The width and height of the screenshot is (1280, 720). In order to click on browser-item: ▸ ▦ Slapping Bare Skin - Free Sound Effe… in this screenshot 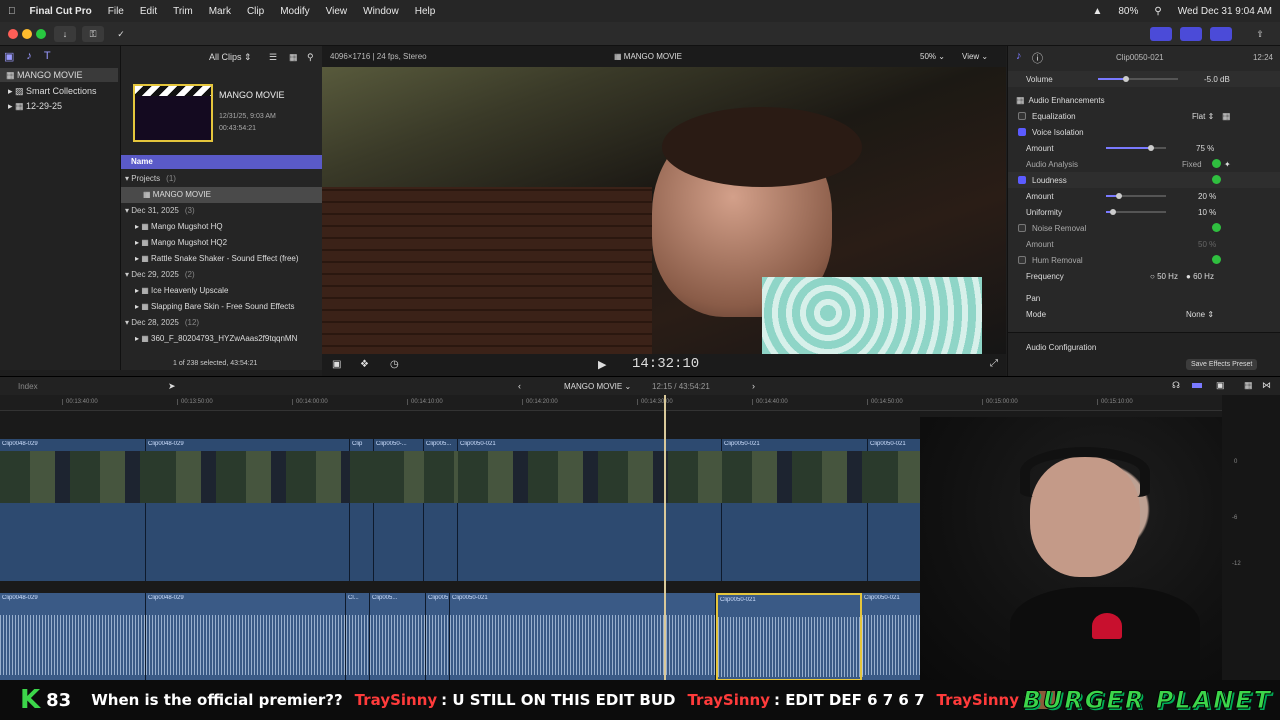, I will do `click(222, 307)`.